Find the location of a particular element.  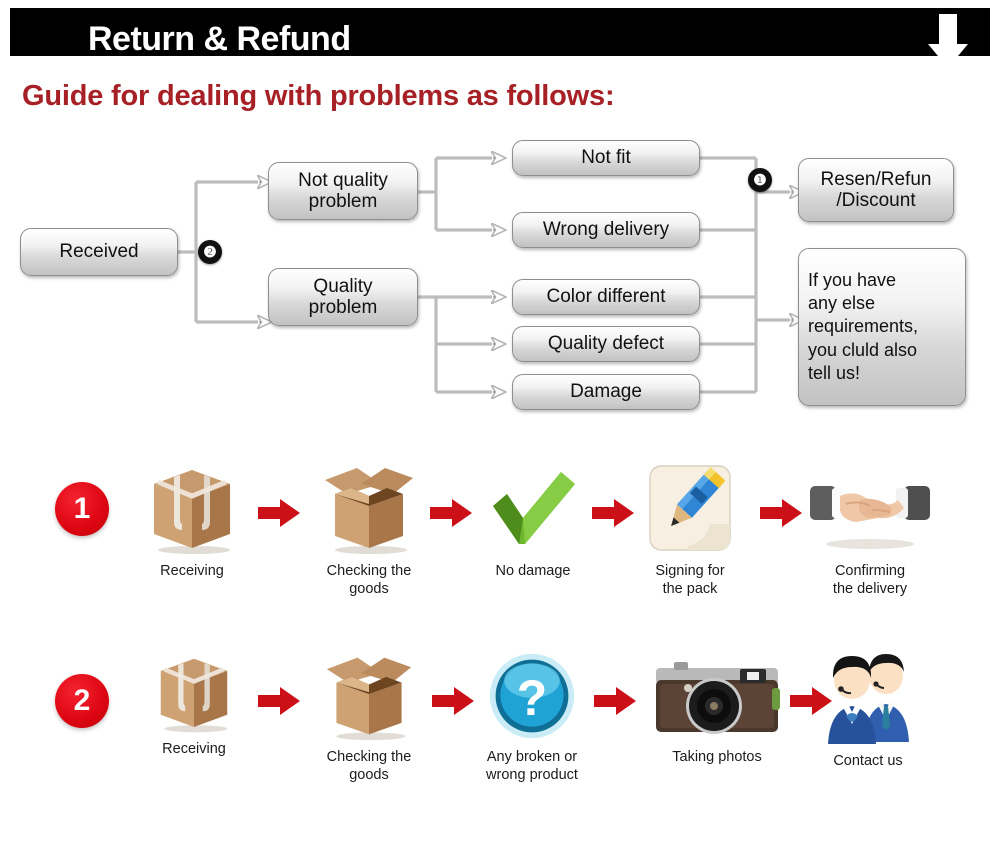

step-confirming: Confirming the delivery is located at coordinates (870, 529).